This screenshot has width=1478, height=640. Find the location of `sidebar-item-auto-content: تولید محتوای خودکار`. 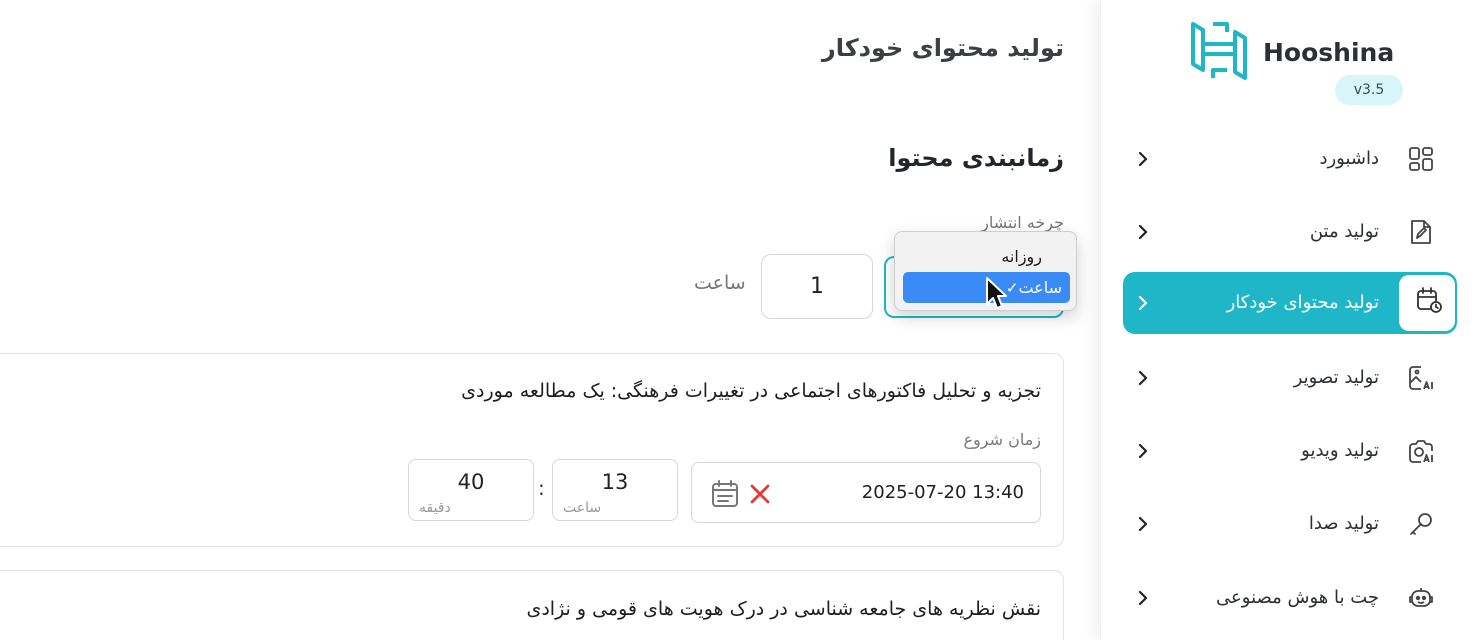

sidebar-item-auto-content: تولید محتوای خودکار is located at coordinates (1290, 303).